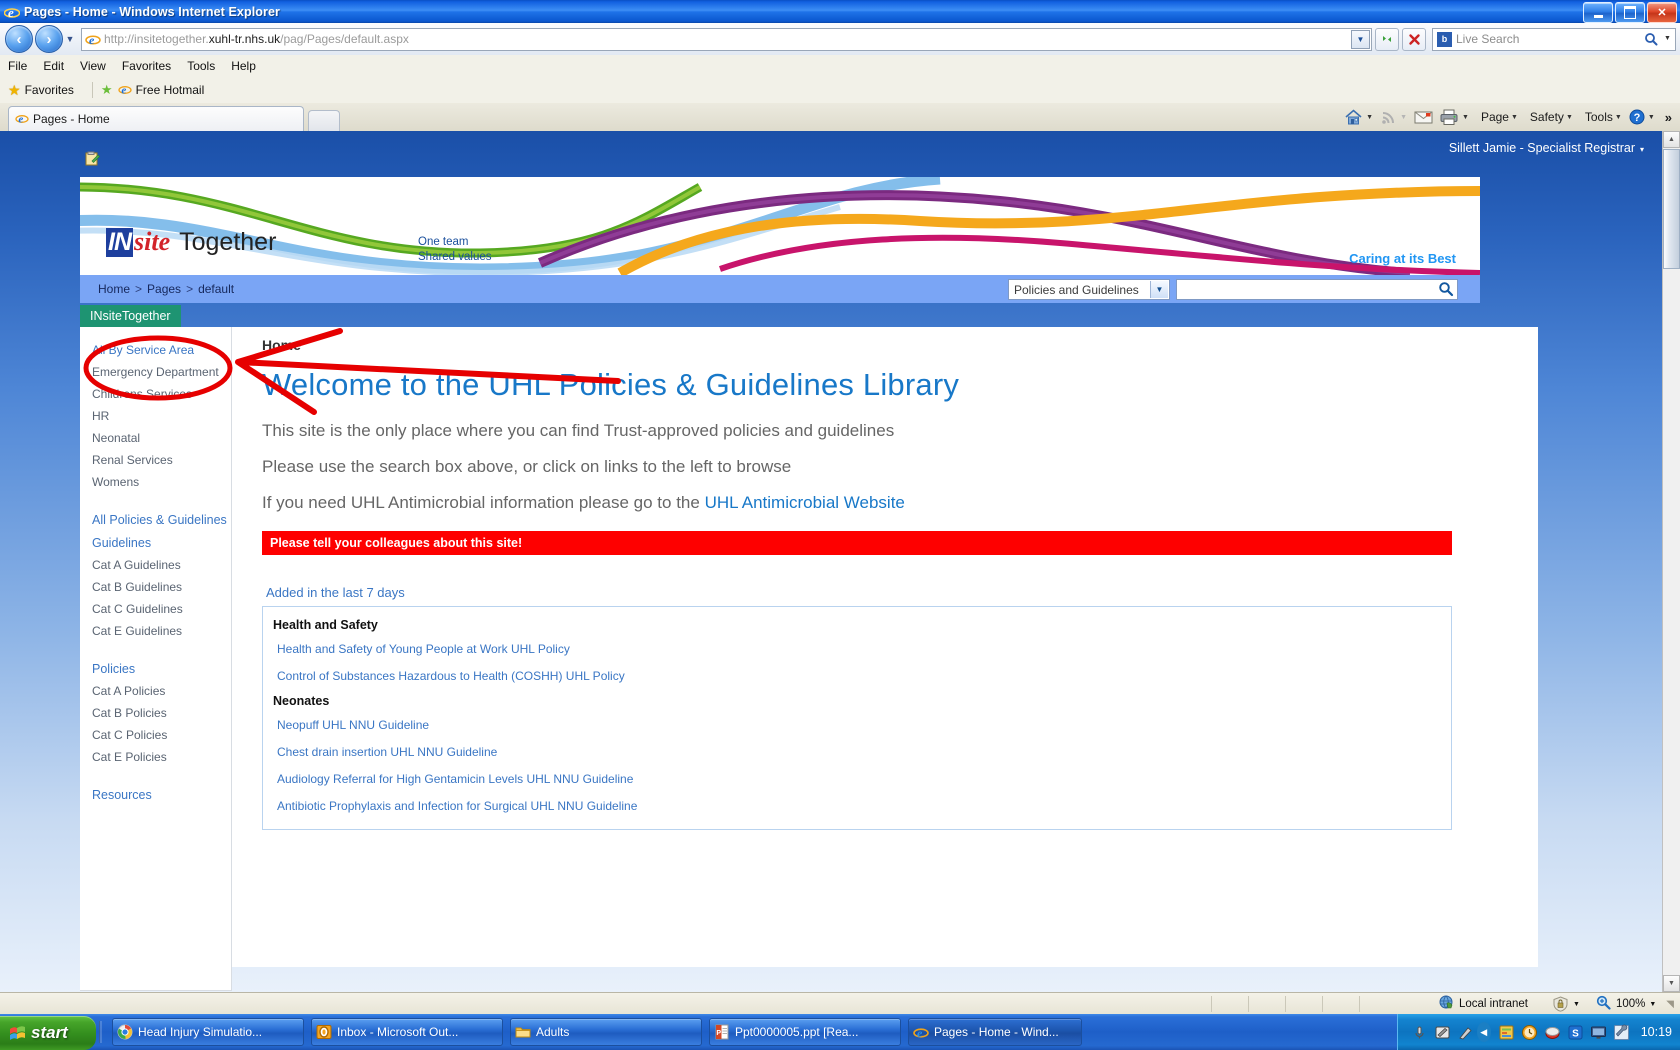 Image resolution: width=1680 pixels, height=1050 pixels. I want to click on printer-icon, so click(1449, 117).